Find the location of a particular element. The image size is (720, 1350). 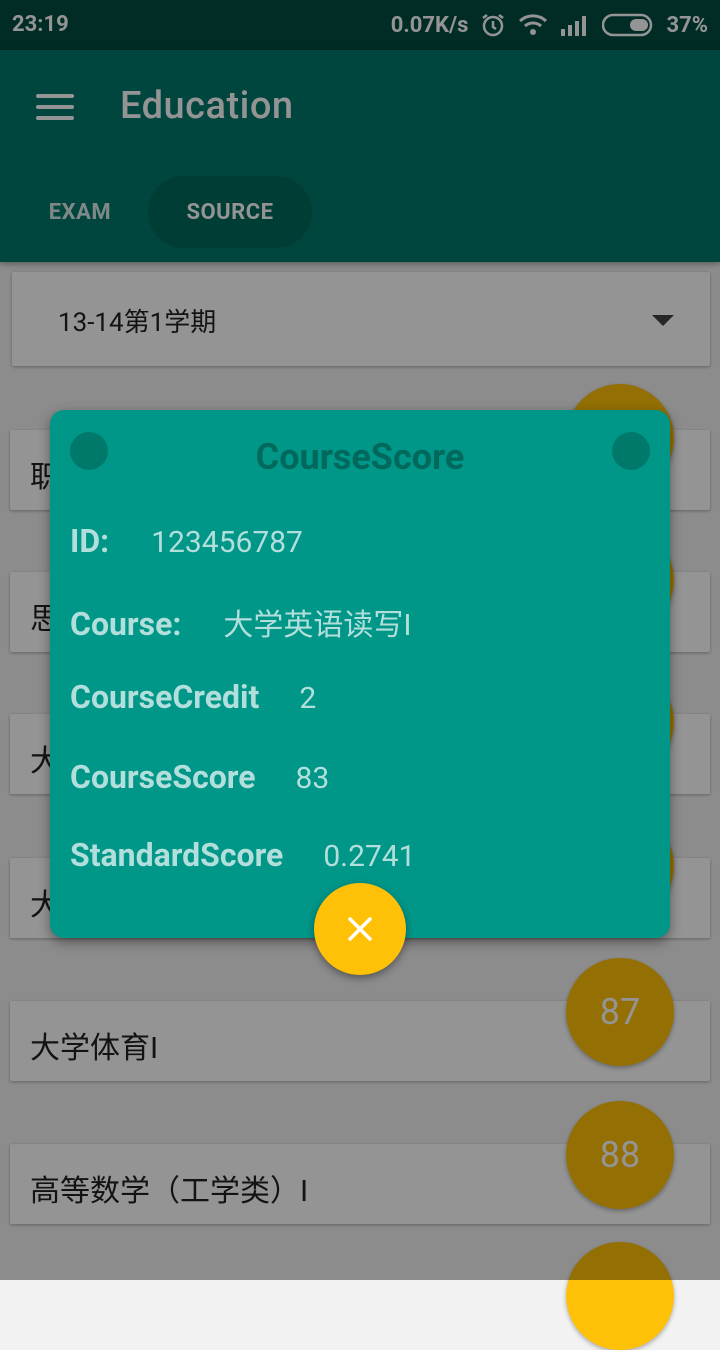

credit-label: CourseCredit is located at coordinates (165, 697).